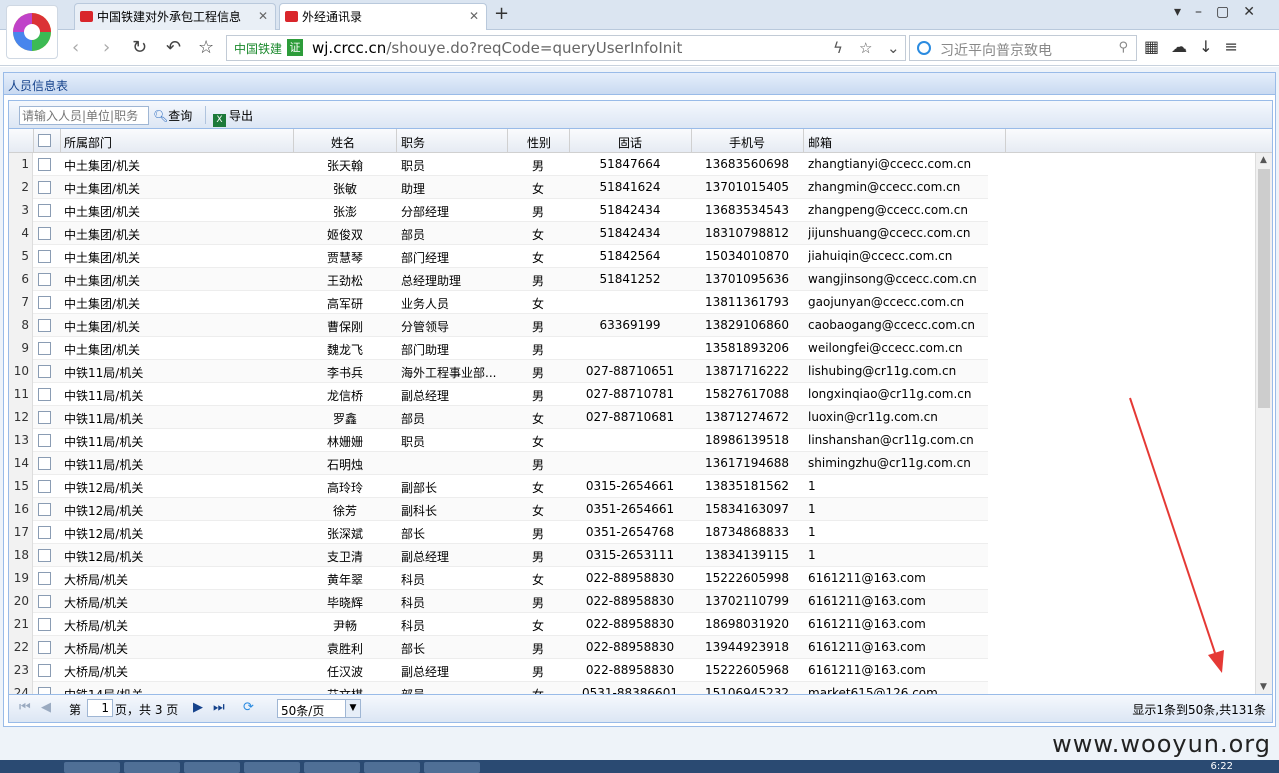  I want to click on prev-page-icon: ◀, so click(46, 707).